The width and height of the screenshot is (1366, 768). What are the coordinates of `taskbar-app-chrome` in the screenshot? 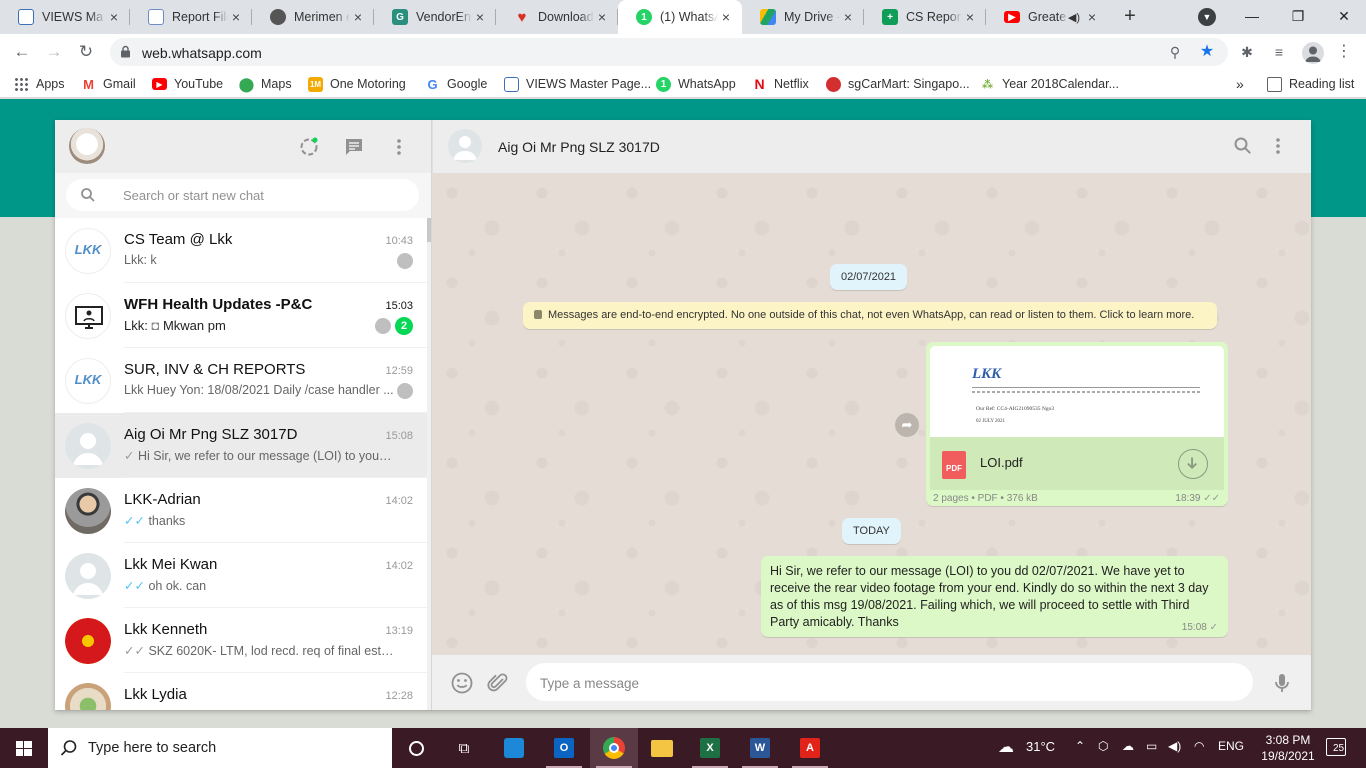 It's located at (614, 748).